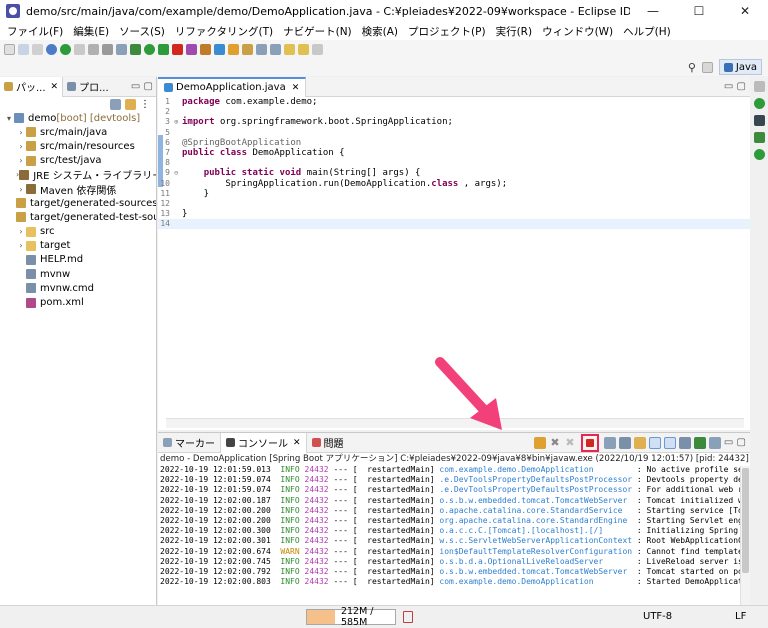  Describe the element at coordinates (408, 617) in the screenshot. I see `garbage-collect-icon` at that location.